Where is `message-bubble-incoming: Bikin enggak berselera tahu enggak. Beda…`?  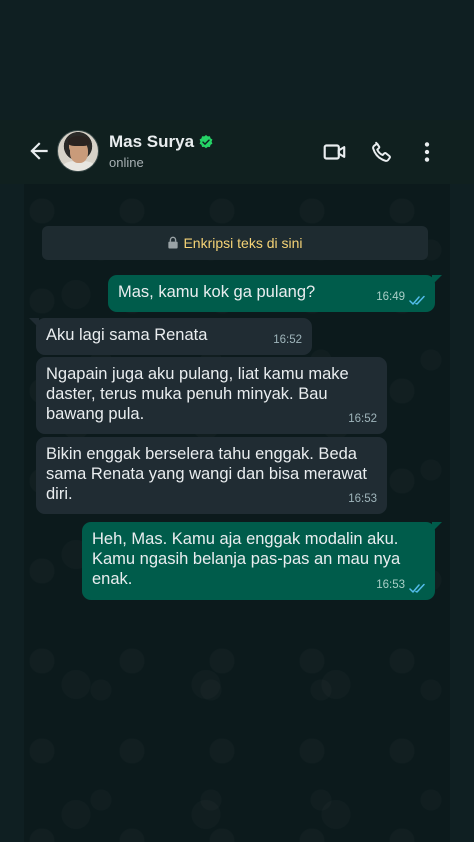 message-bubble-incoming: Bikin enggak berselera tahu enggak. Beda… is located at coordinates (211, 475).